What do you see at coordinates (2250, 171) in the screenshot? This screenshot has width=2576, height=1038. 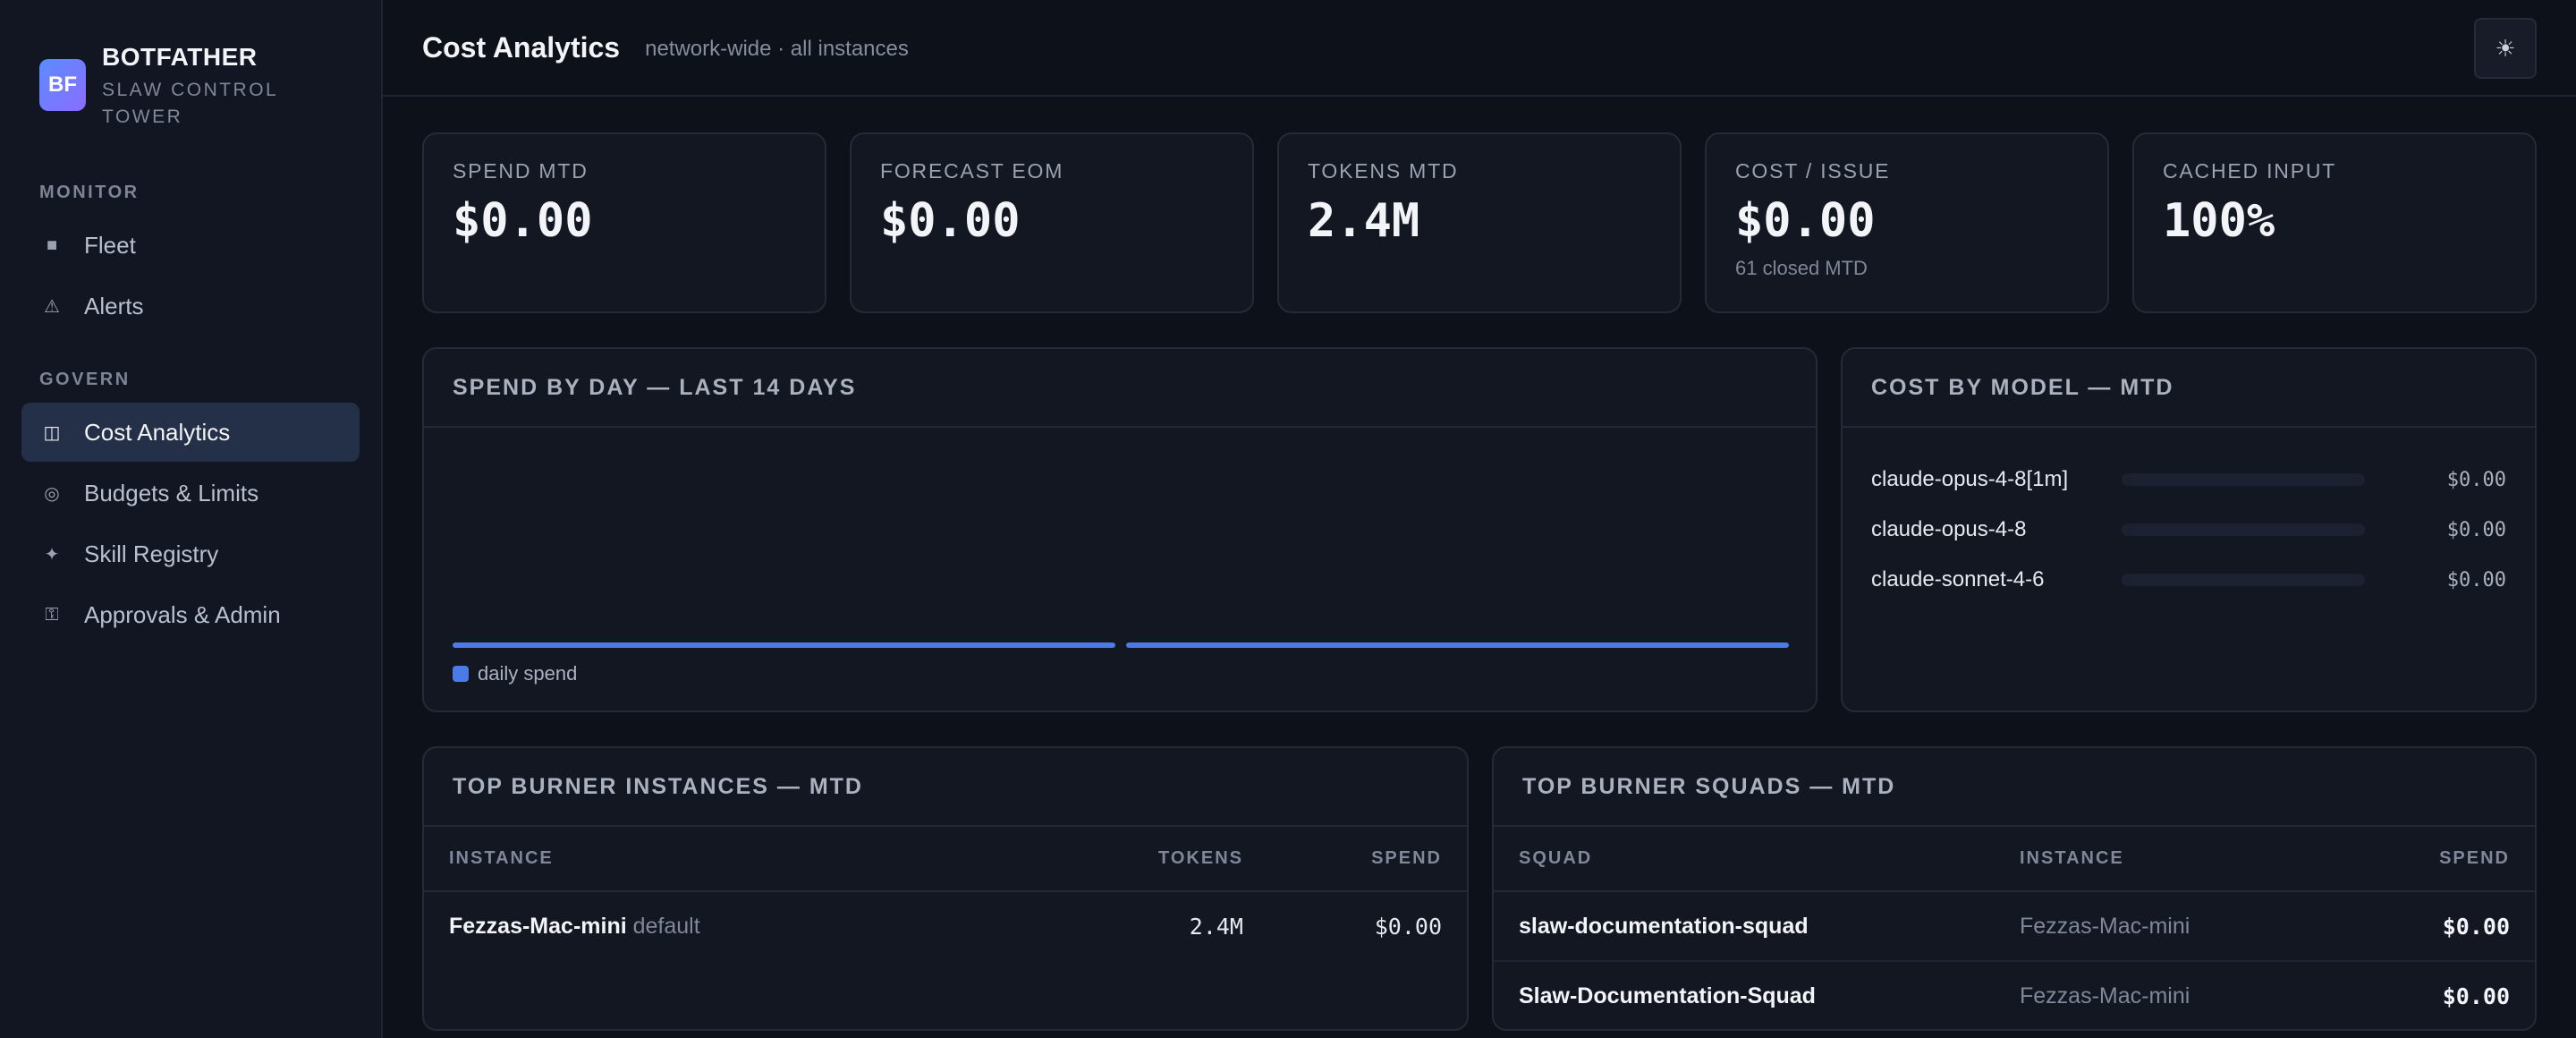 I see `kpi-label: CACHED INPUT` at bounding box center [2250, 171].